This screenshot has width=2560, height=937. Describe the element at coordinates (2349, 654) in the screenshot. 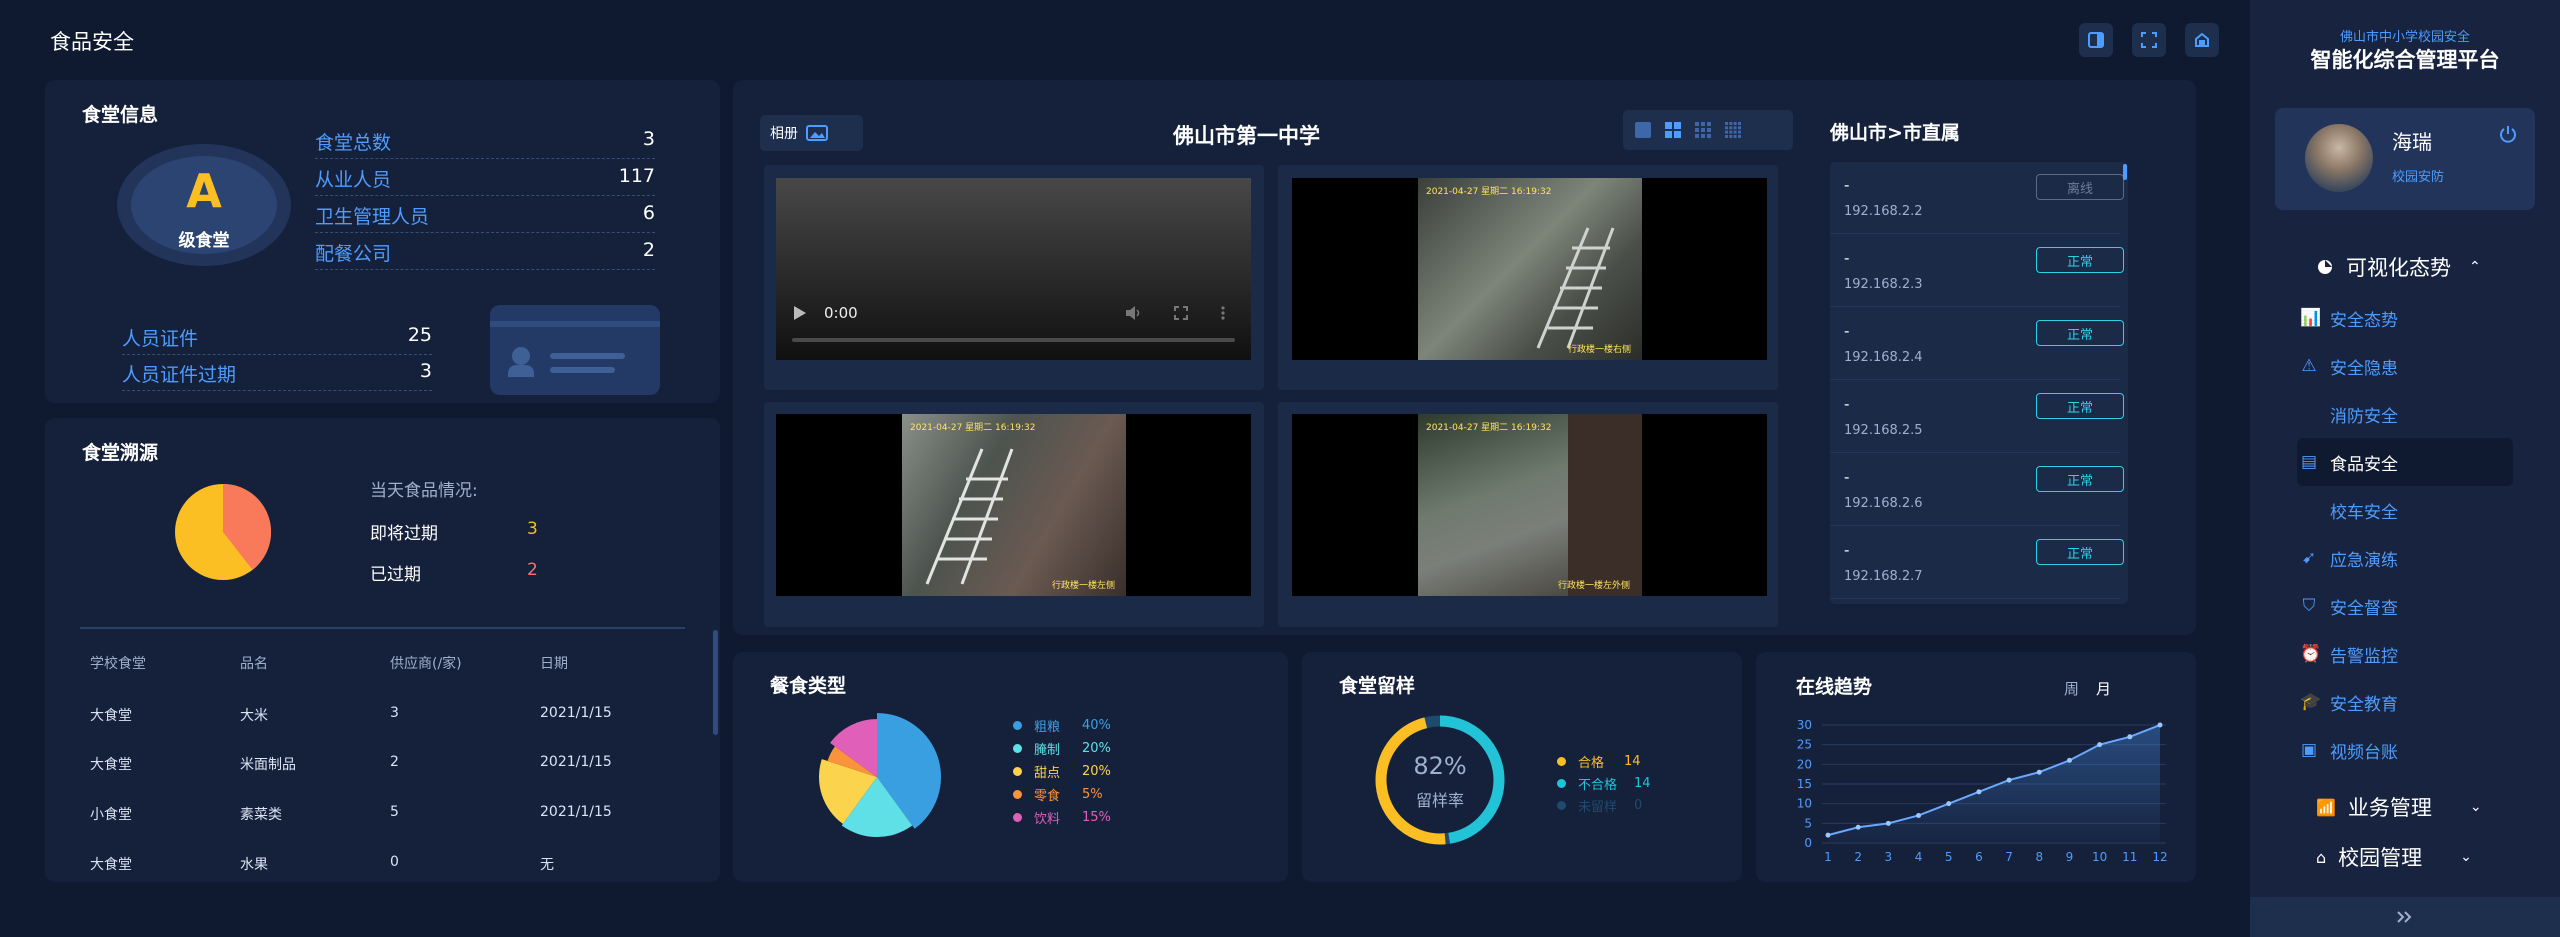

I see `sidebar-item-alarm: ⏰ 告警监控` at that location.